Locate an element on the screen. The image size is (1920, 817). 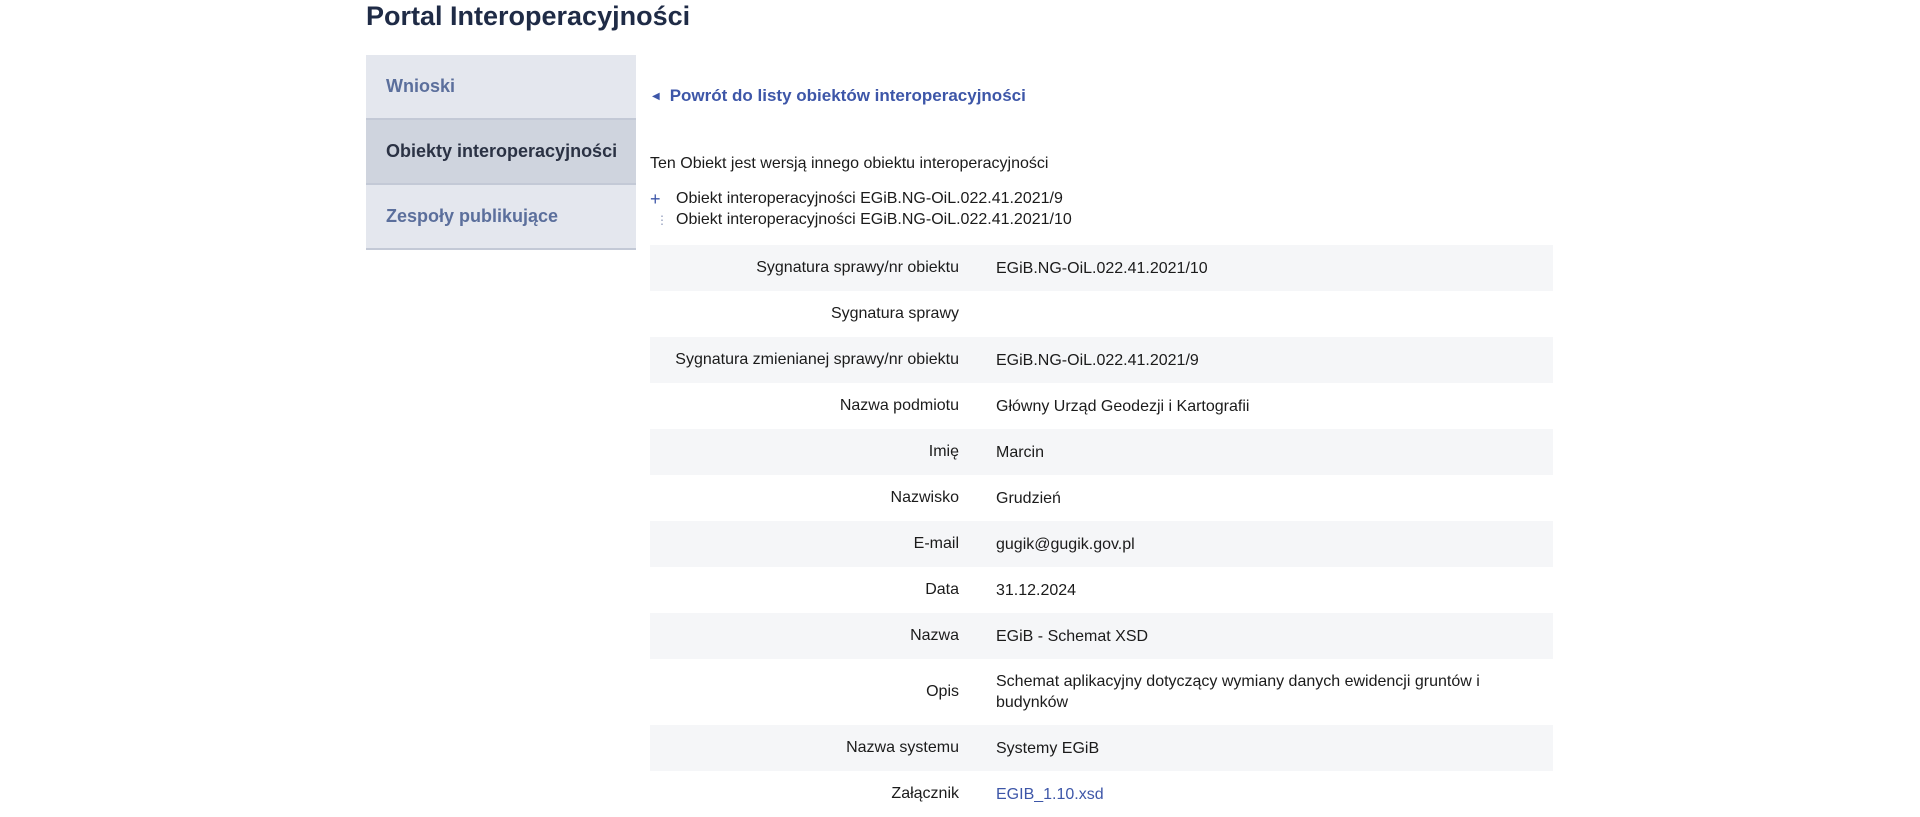
tree-branch-icon: ⋮ is located at coordinates (662, 219).